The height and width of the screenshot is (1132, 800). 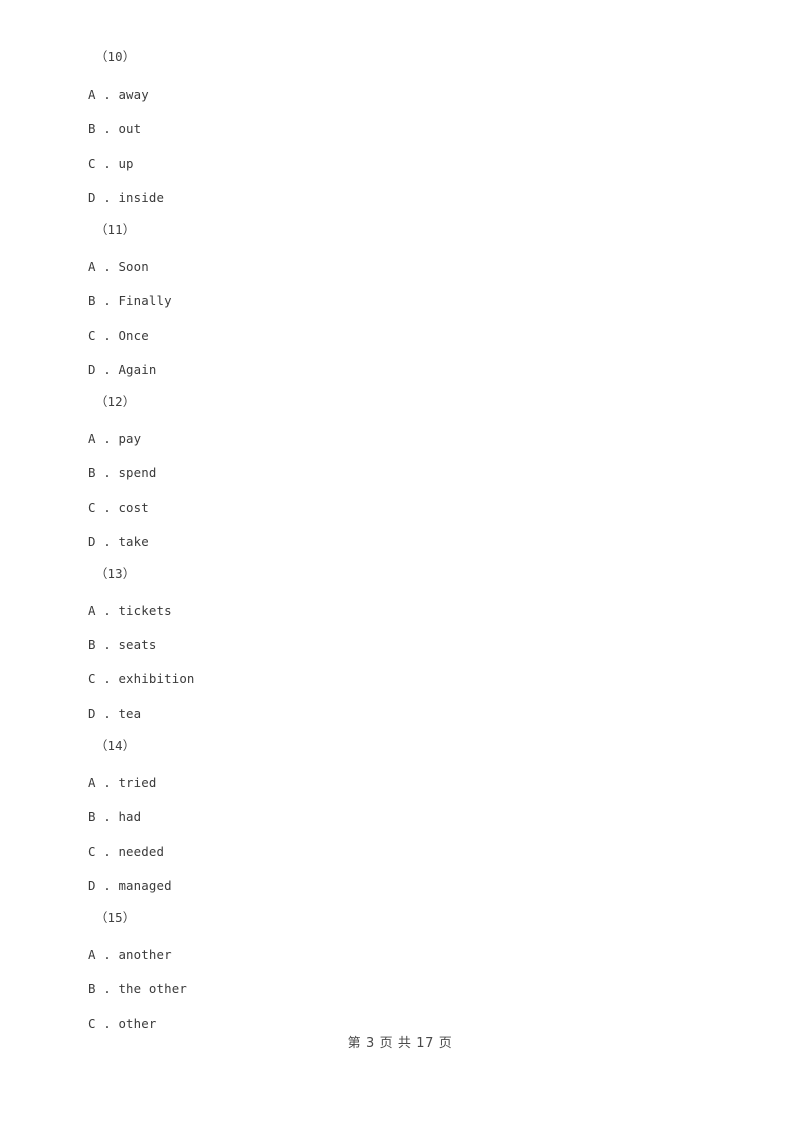 I want to click on question-number: （15）, so click(x=115, y=917).